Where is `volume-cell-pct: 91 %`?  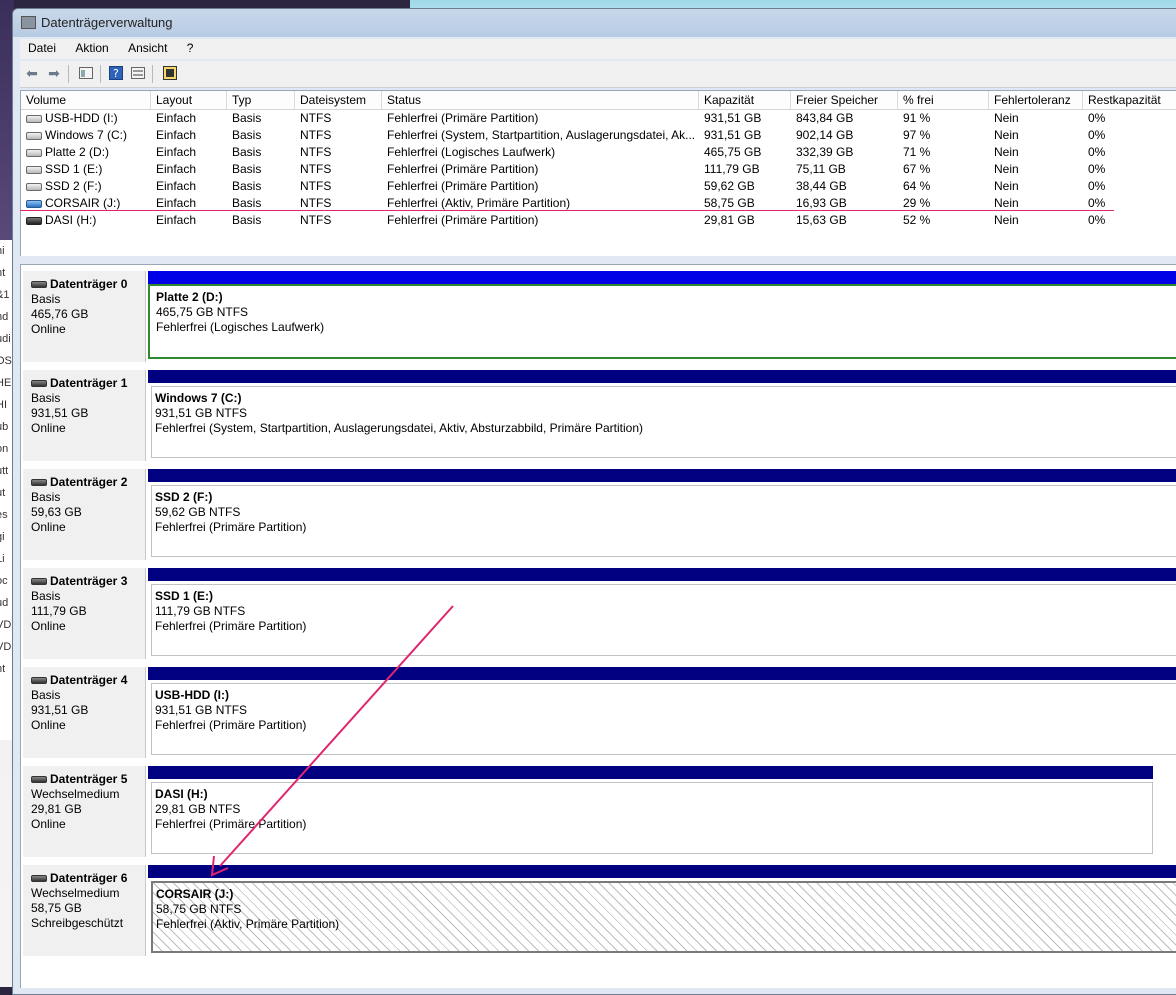
volume-cell-pct: 91 % is located at coordinates (917, 118).